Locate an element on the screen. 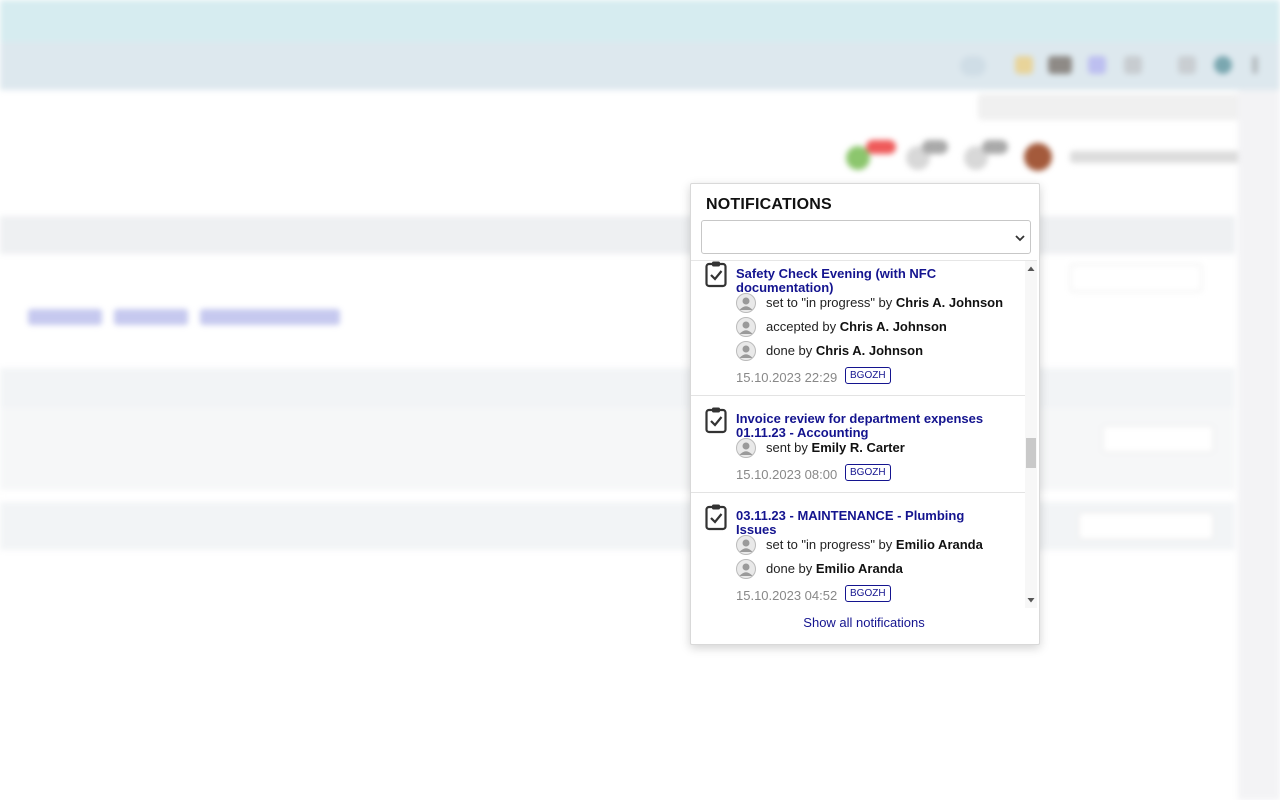 The height and width of the screenshot is (800, 1280). event-user: Emily R. Carter is located at coordinates (858, 447).